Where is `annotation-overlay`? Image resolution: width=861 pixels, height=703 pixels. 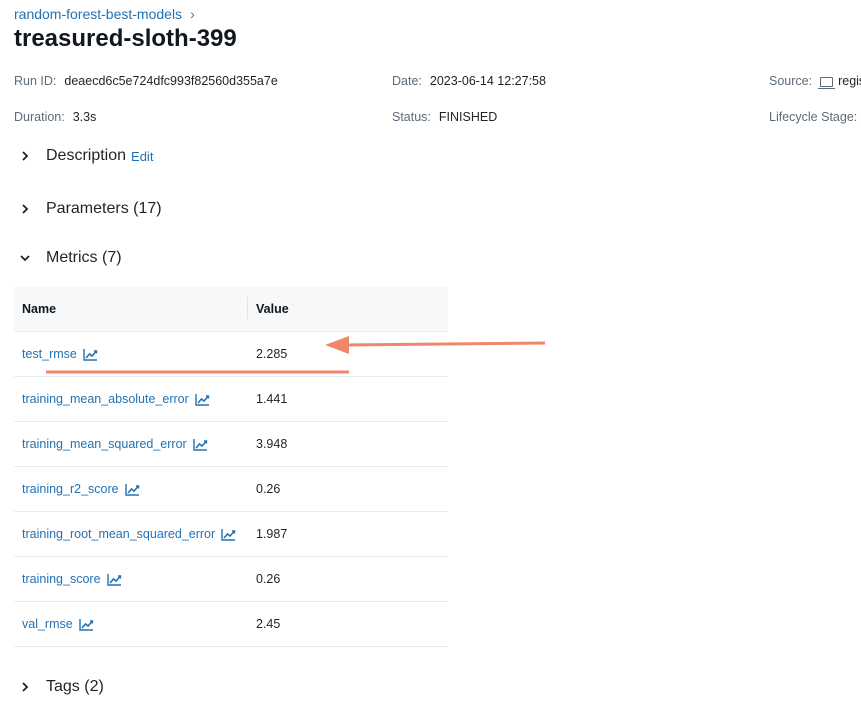 annotation-overlay is located at coordinates (296, 355).